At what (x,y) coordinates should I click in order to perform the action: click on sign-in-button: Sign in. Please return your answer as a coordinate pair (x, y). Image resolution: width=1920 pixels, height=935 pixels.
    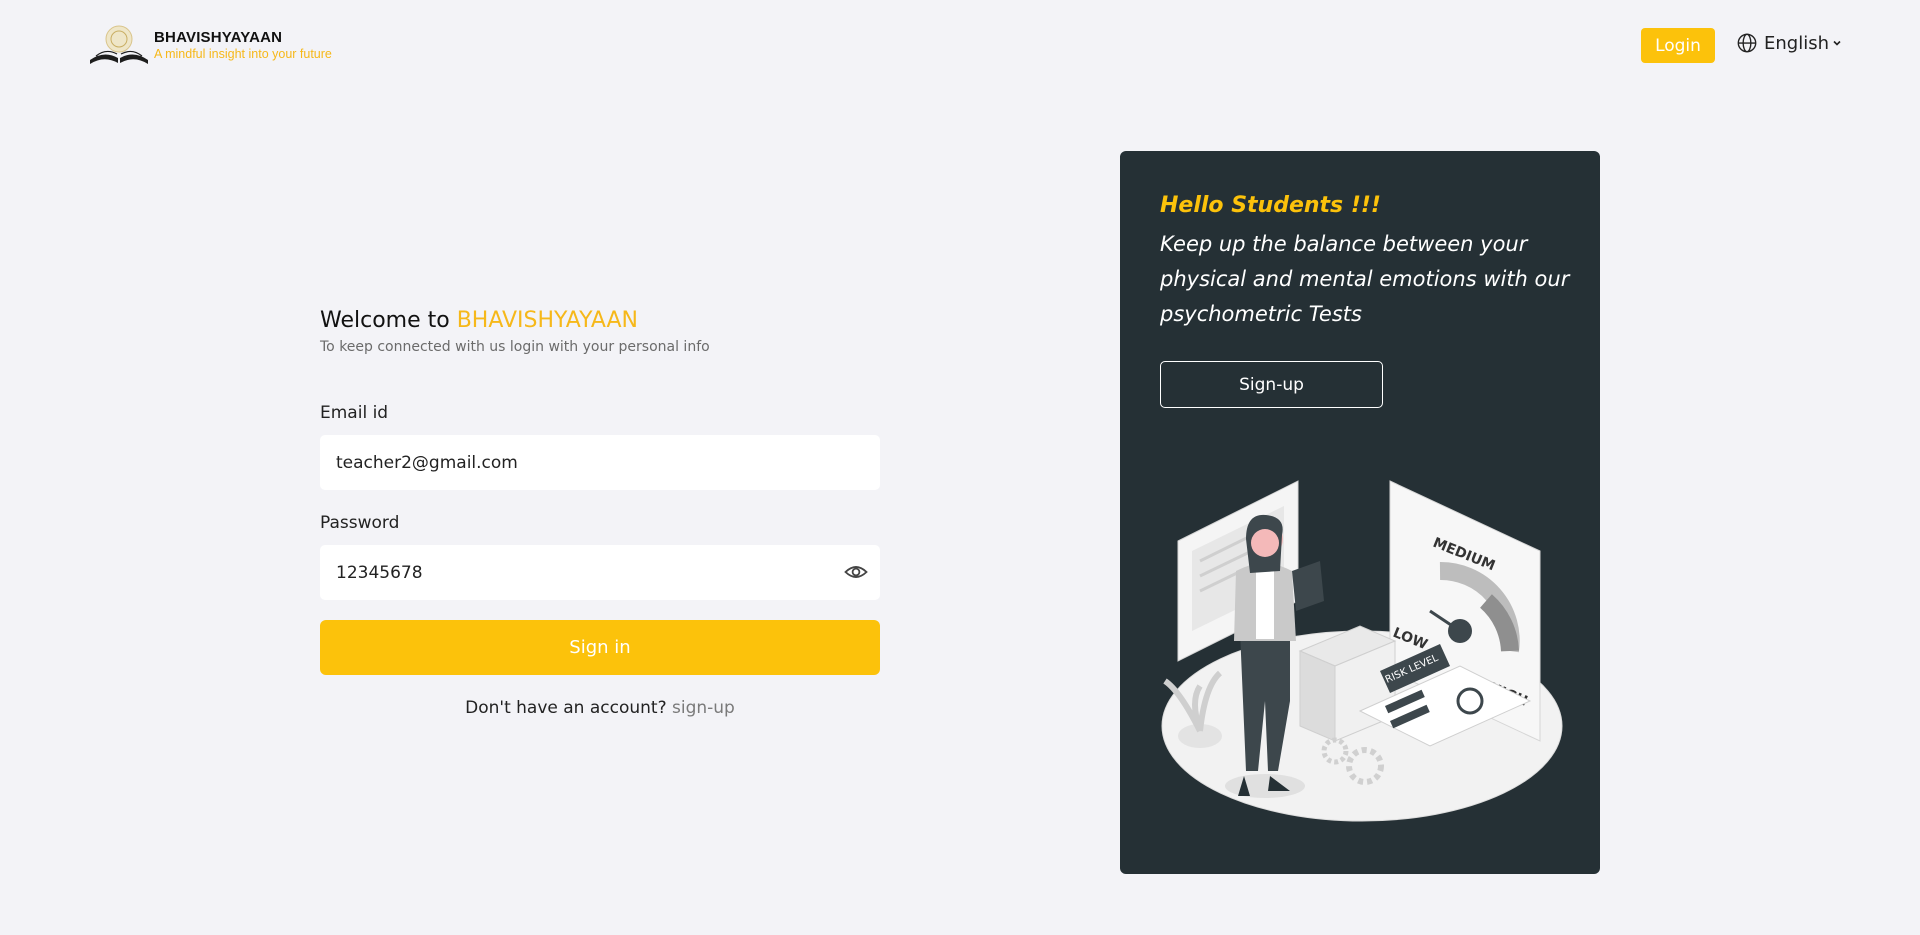
    Looking at the image, I should click on (600, 647).